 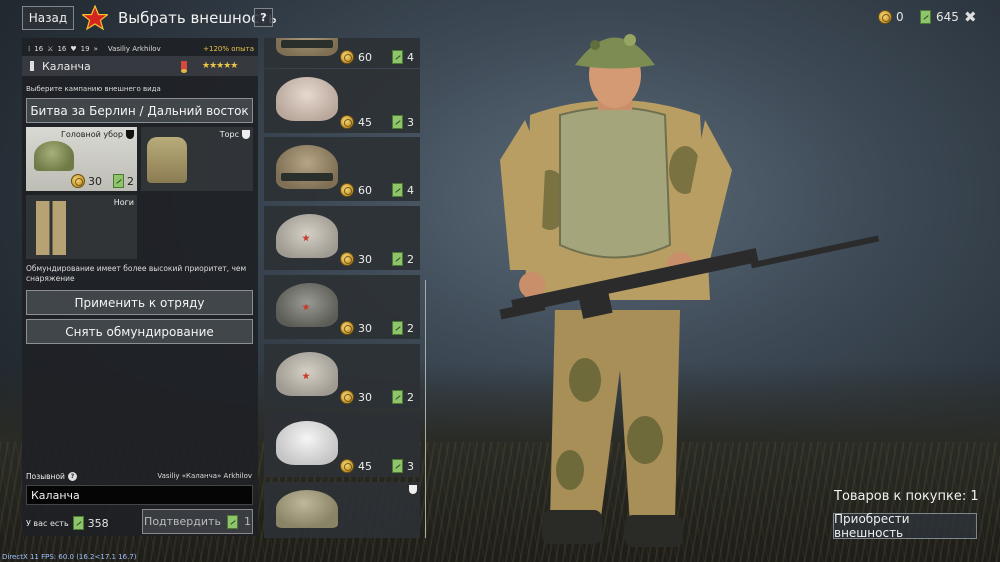 What do you see at coordinates (91, 134) in the screenshot?
I see `slot-head-label: Головной убор` at bounding box center [91, 134].